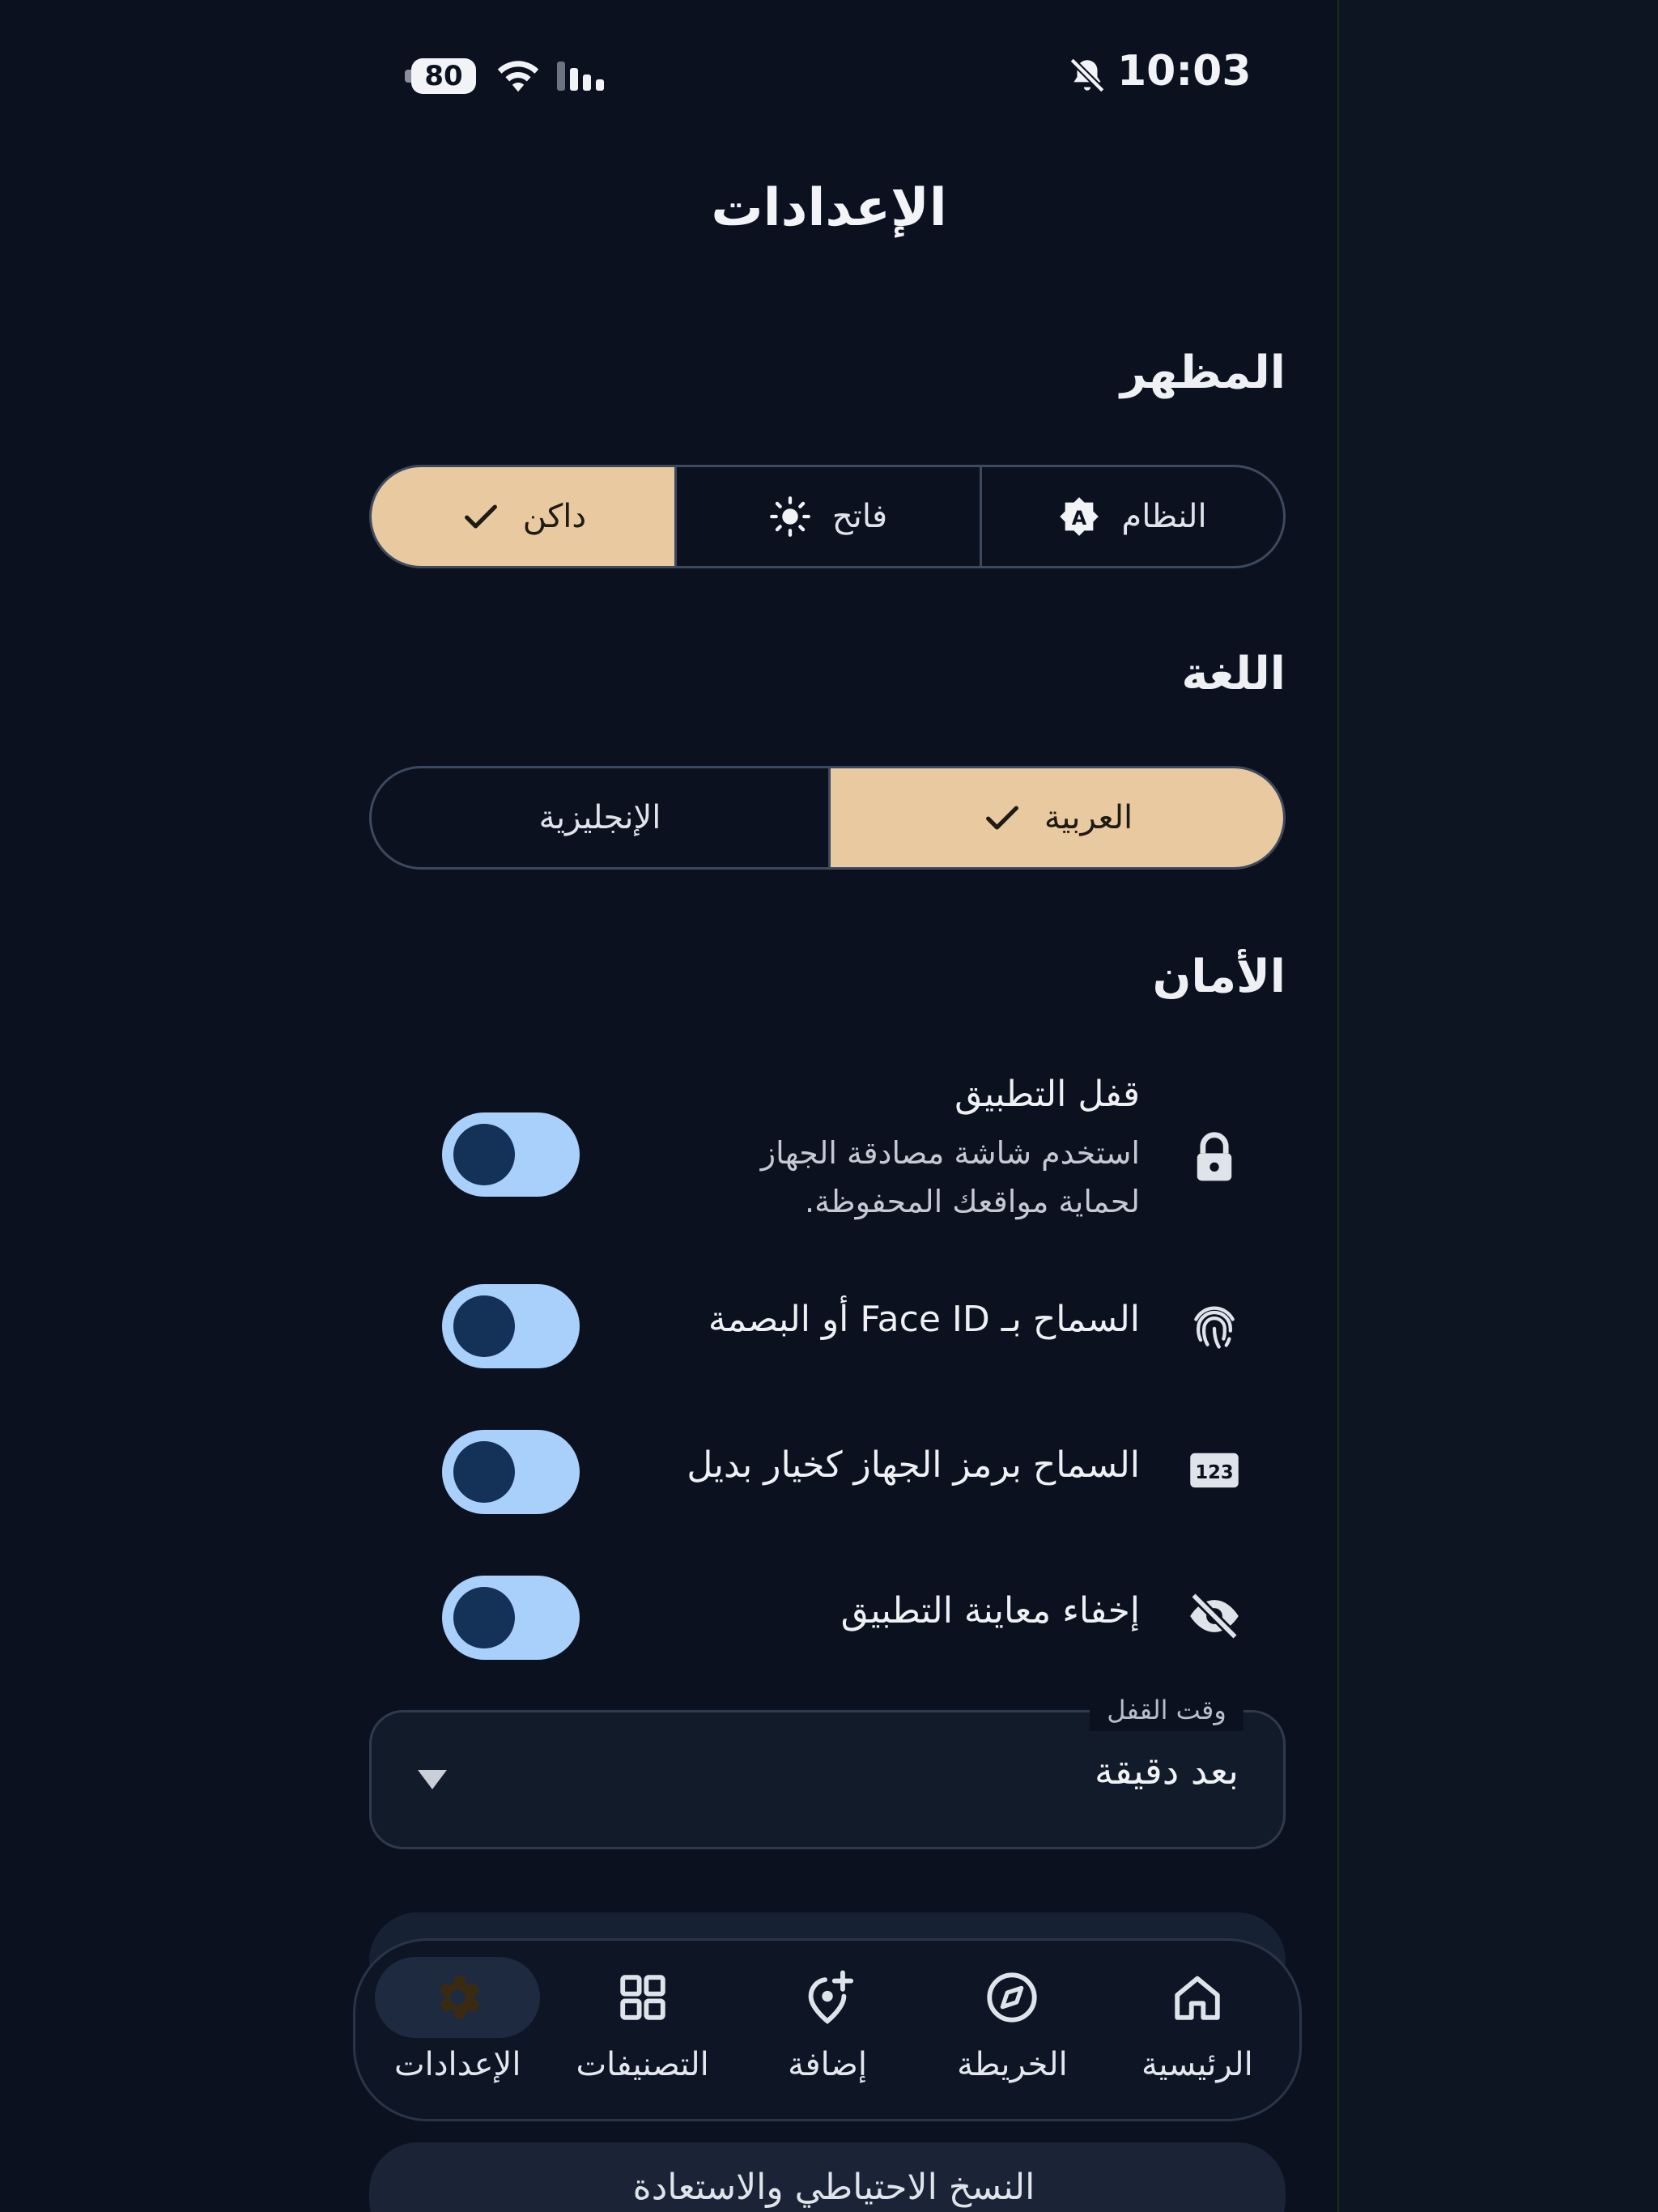 The height and width of the screenshot is (2212, 1658). Describe the element at coordinates (1219, 977) in the screenshot. I see `security-section-title: الأمان` at that location.